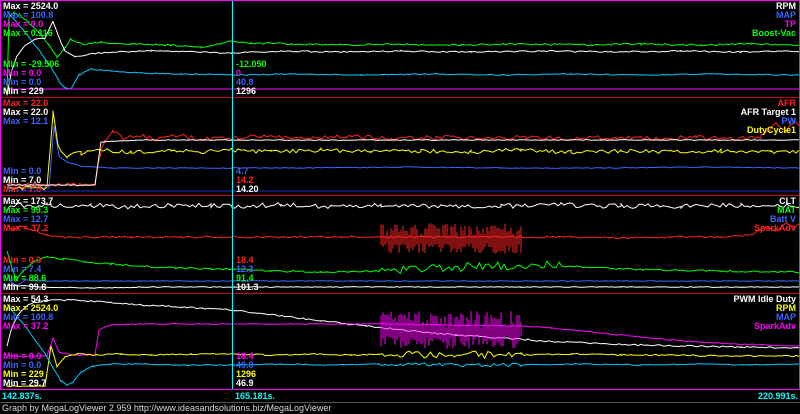 This screenshot has width=800, height=414. Describe the element at coordinates (25, 287) in the screenshot. I see `min-label: Min = 99.8` at that location.